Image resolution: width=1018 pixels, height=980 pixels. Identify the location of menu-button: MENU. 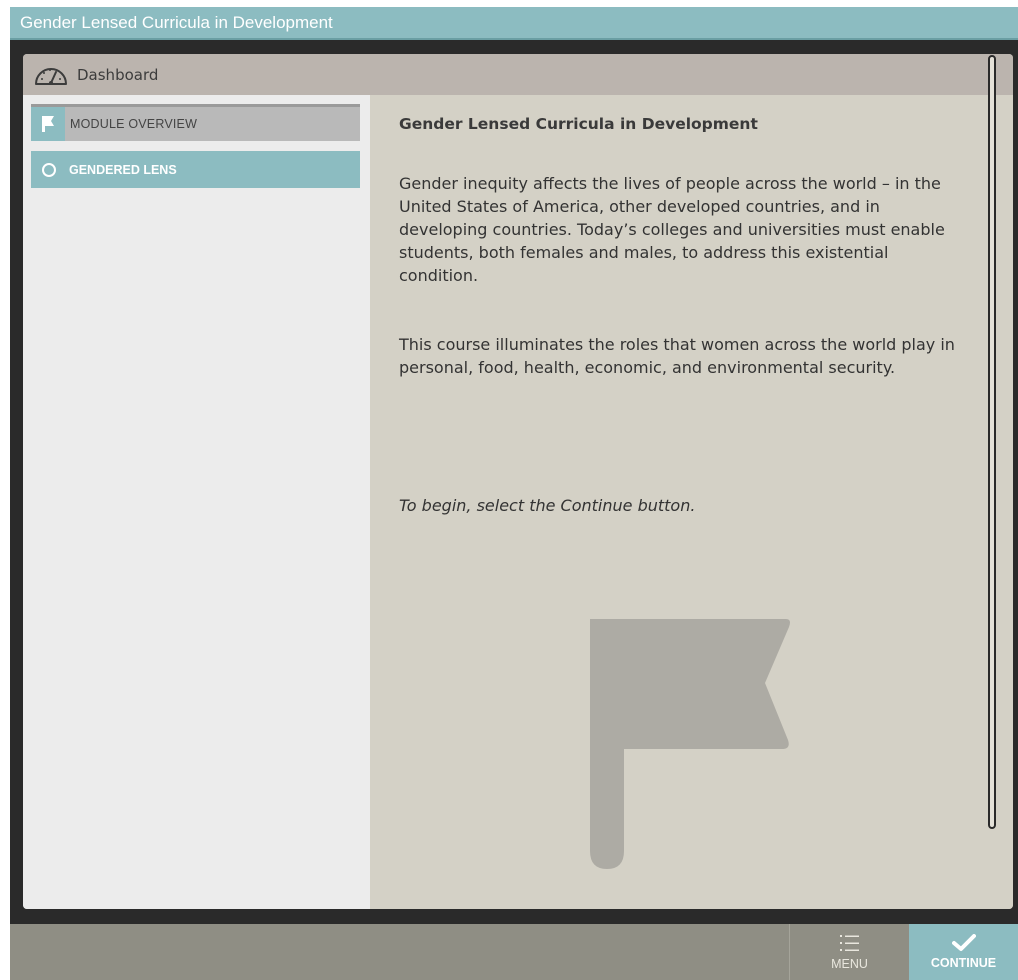
(849, 952).